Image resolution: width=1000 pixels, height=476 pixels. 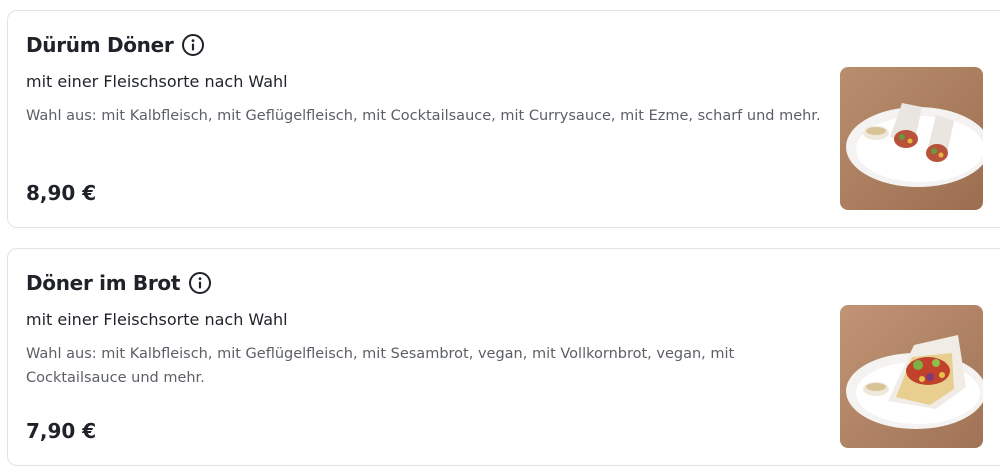 I want to click on item-title: Döner im Brot, so click(x=103, y=283).